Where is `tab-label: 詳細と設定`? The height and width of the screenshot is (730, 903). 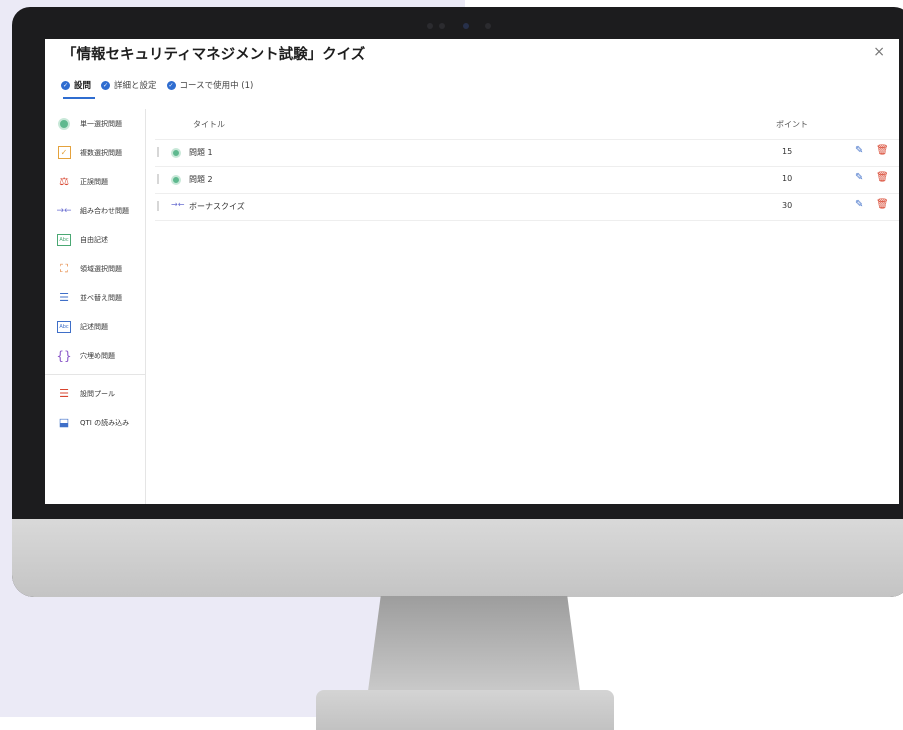
tab-label: 詳細と設定 is located at coordinates (135, 86).